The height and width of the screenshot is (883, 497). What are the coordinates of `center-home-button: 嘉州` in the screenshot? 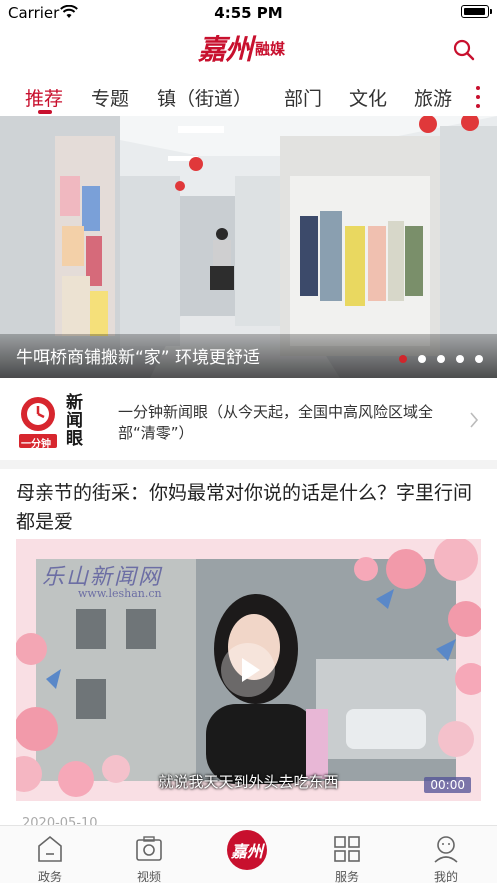 It's located at (247, 850).